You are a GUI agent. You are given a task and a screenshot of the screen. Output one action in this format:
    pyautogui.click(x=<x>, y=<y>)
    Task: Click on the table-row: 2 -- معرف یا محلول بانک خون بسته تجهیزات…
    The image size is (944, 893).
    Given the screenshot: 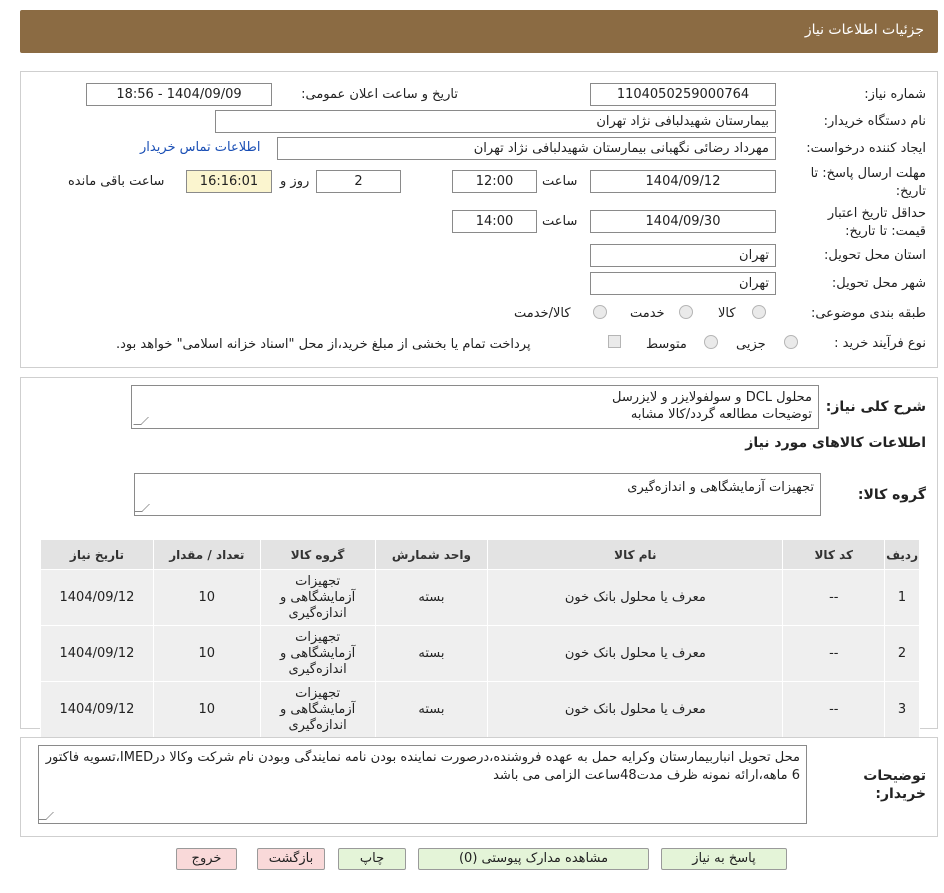 What is the action you would take?
    pyautogui.click(x=480, y=653)
    